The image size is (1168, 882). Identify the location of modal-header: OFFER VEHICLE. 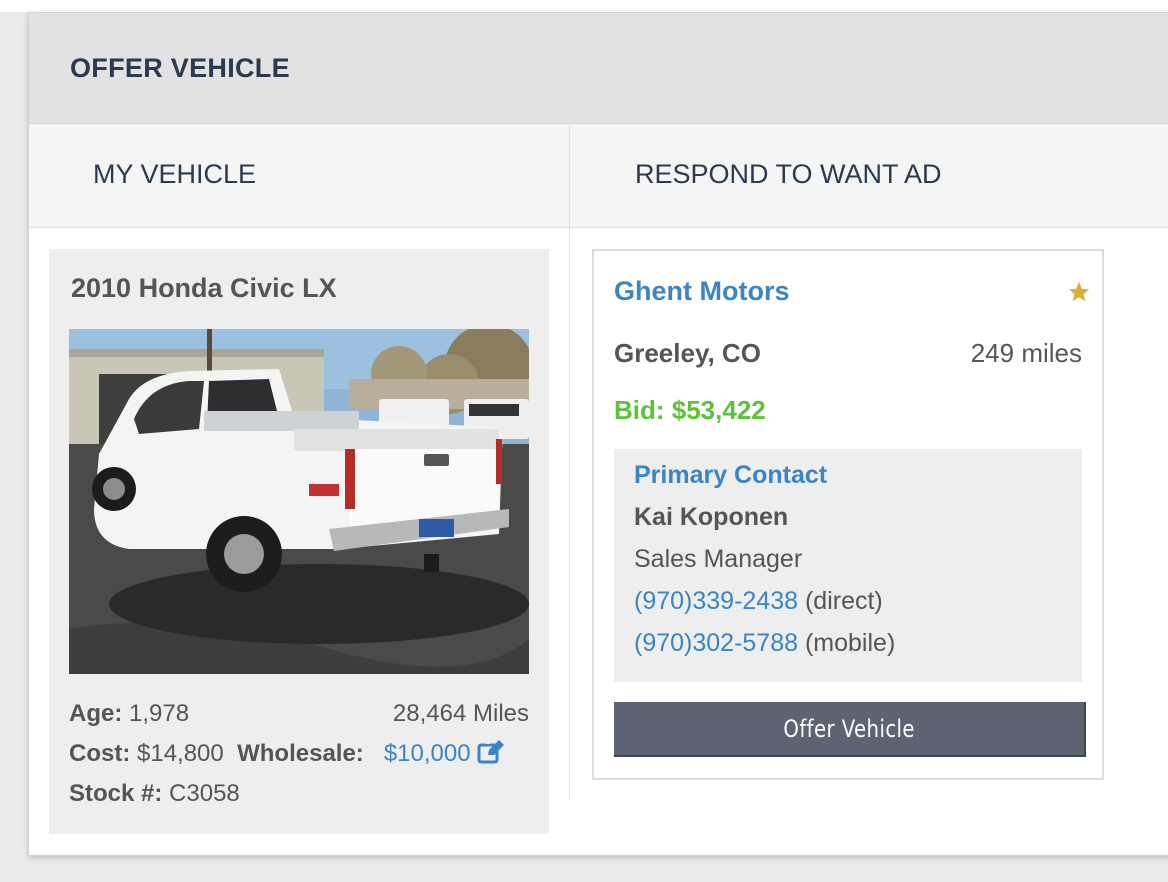
(598, 68).